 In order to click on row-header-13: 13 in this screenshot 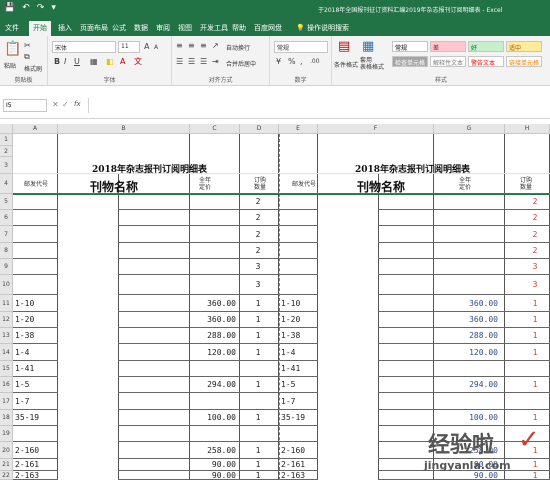, I will do `click(6, 336)`.